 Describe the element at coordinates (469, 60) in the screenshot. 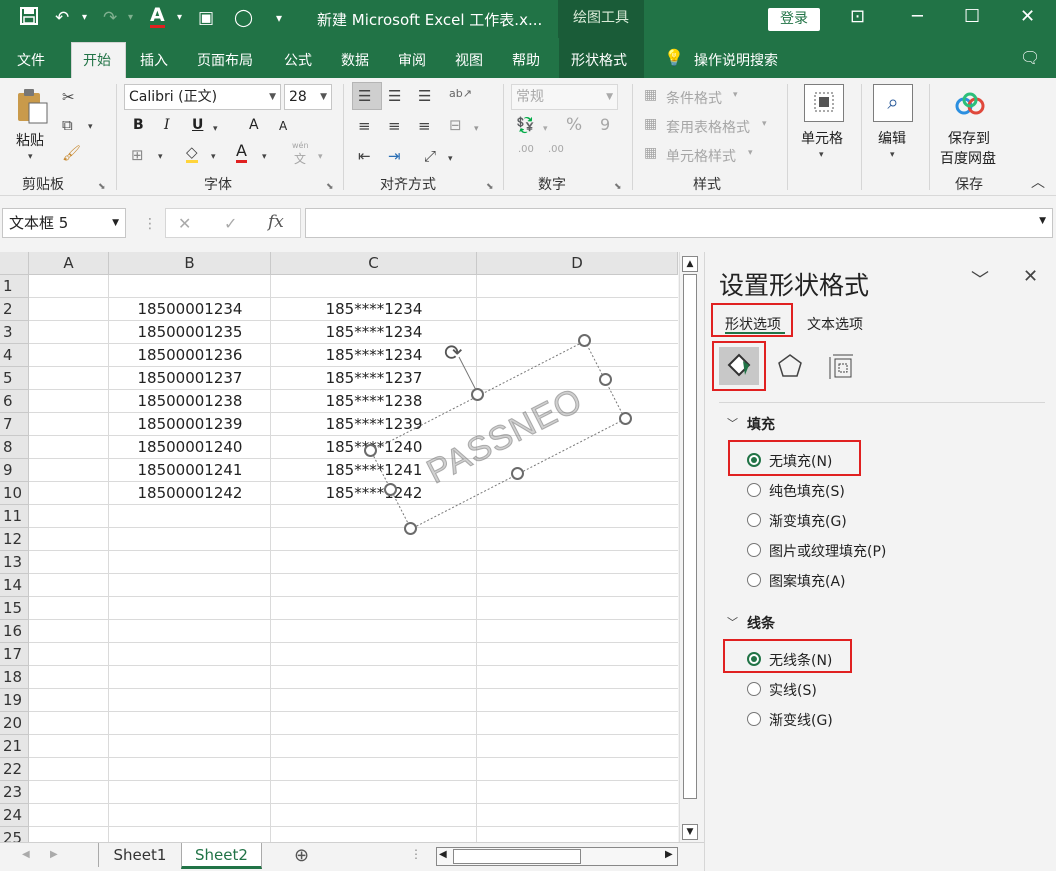

I see `tab-view: 视图` at that location.